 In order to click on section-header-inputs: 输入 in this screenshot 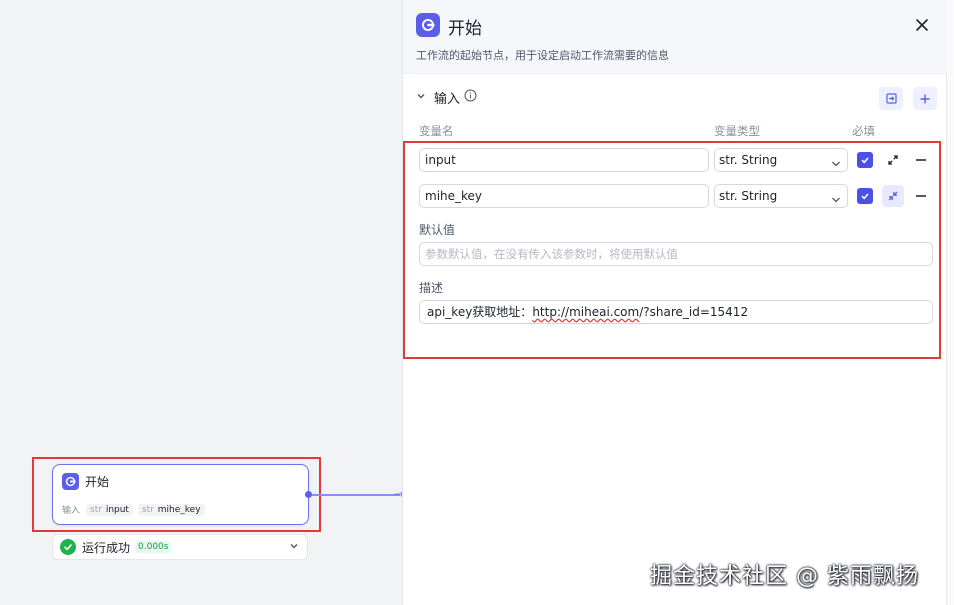, I will do `click(446, 97)`.